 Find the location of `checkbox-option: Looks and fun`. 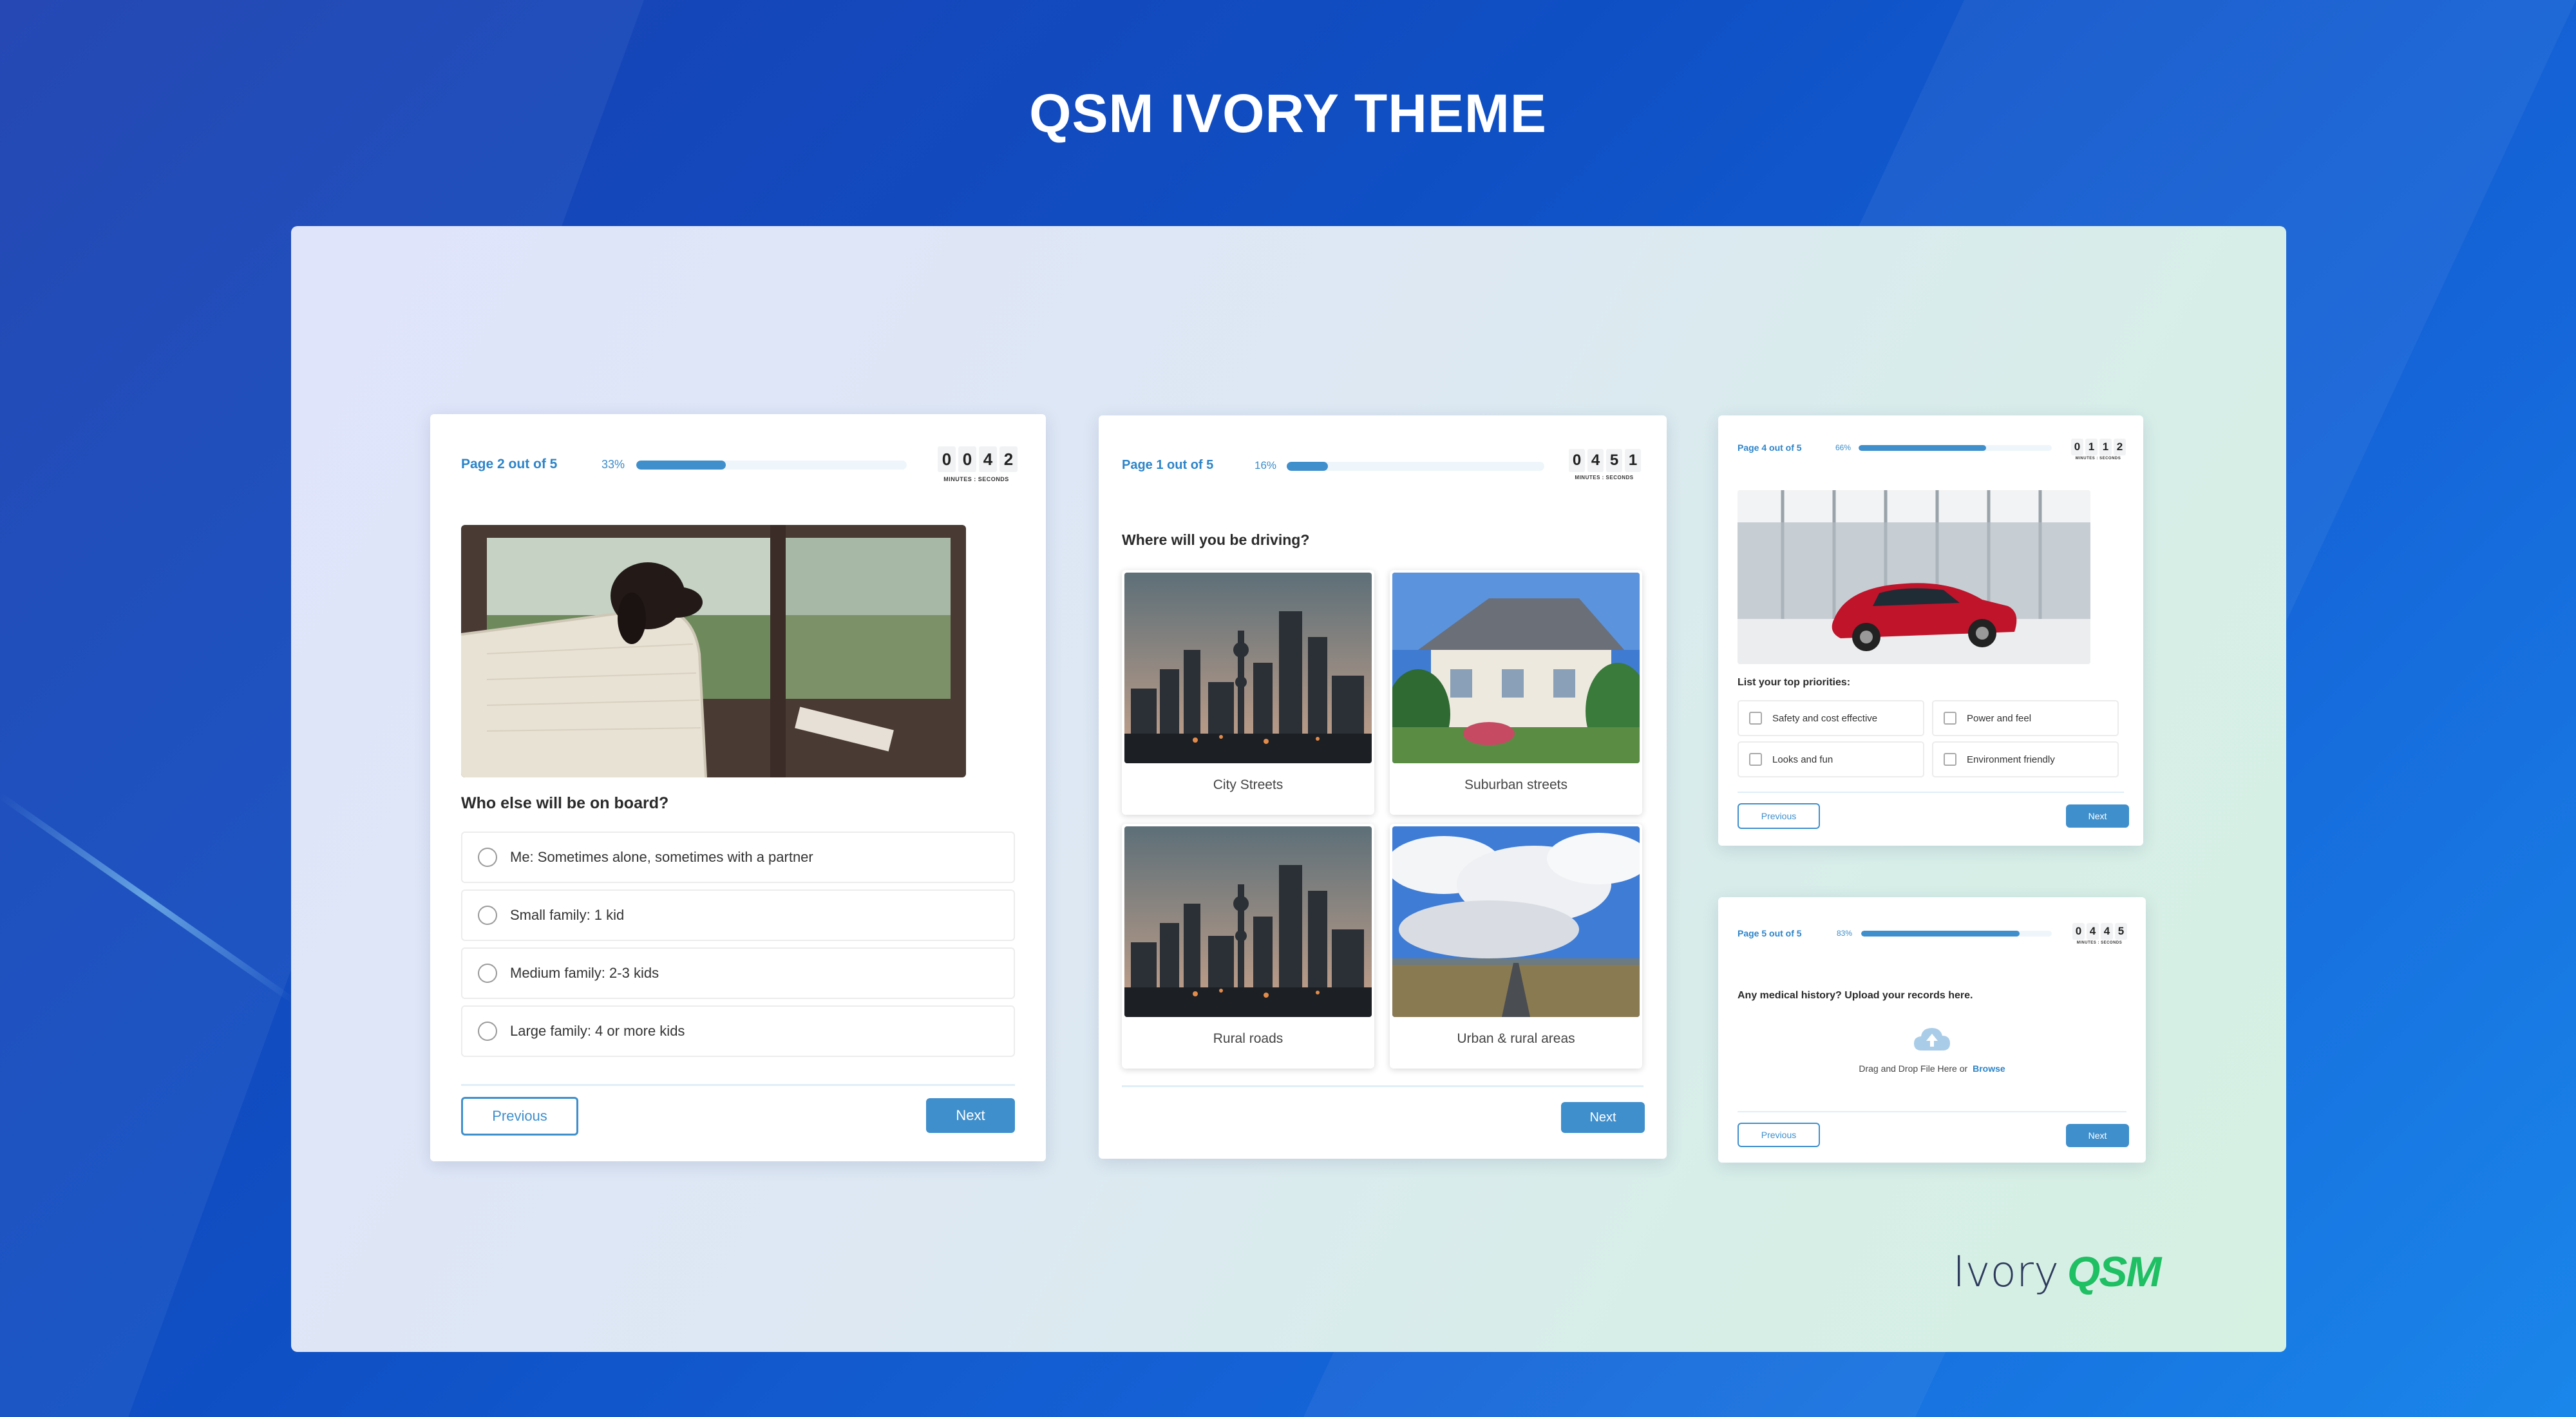

checkbox-option: Looks and fun is located at coordinates (1831, 759).